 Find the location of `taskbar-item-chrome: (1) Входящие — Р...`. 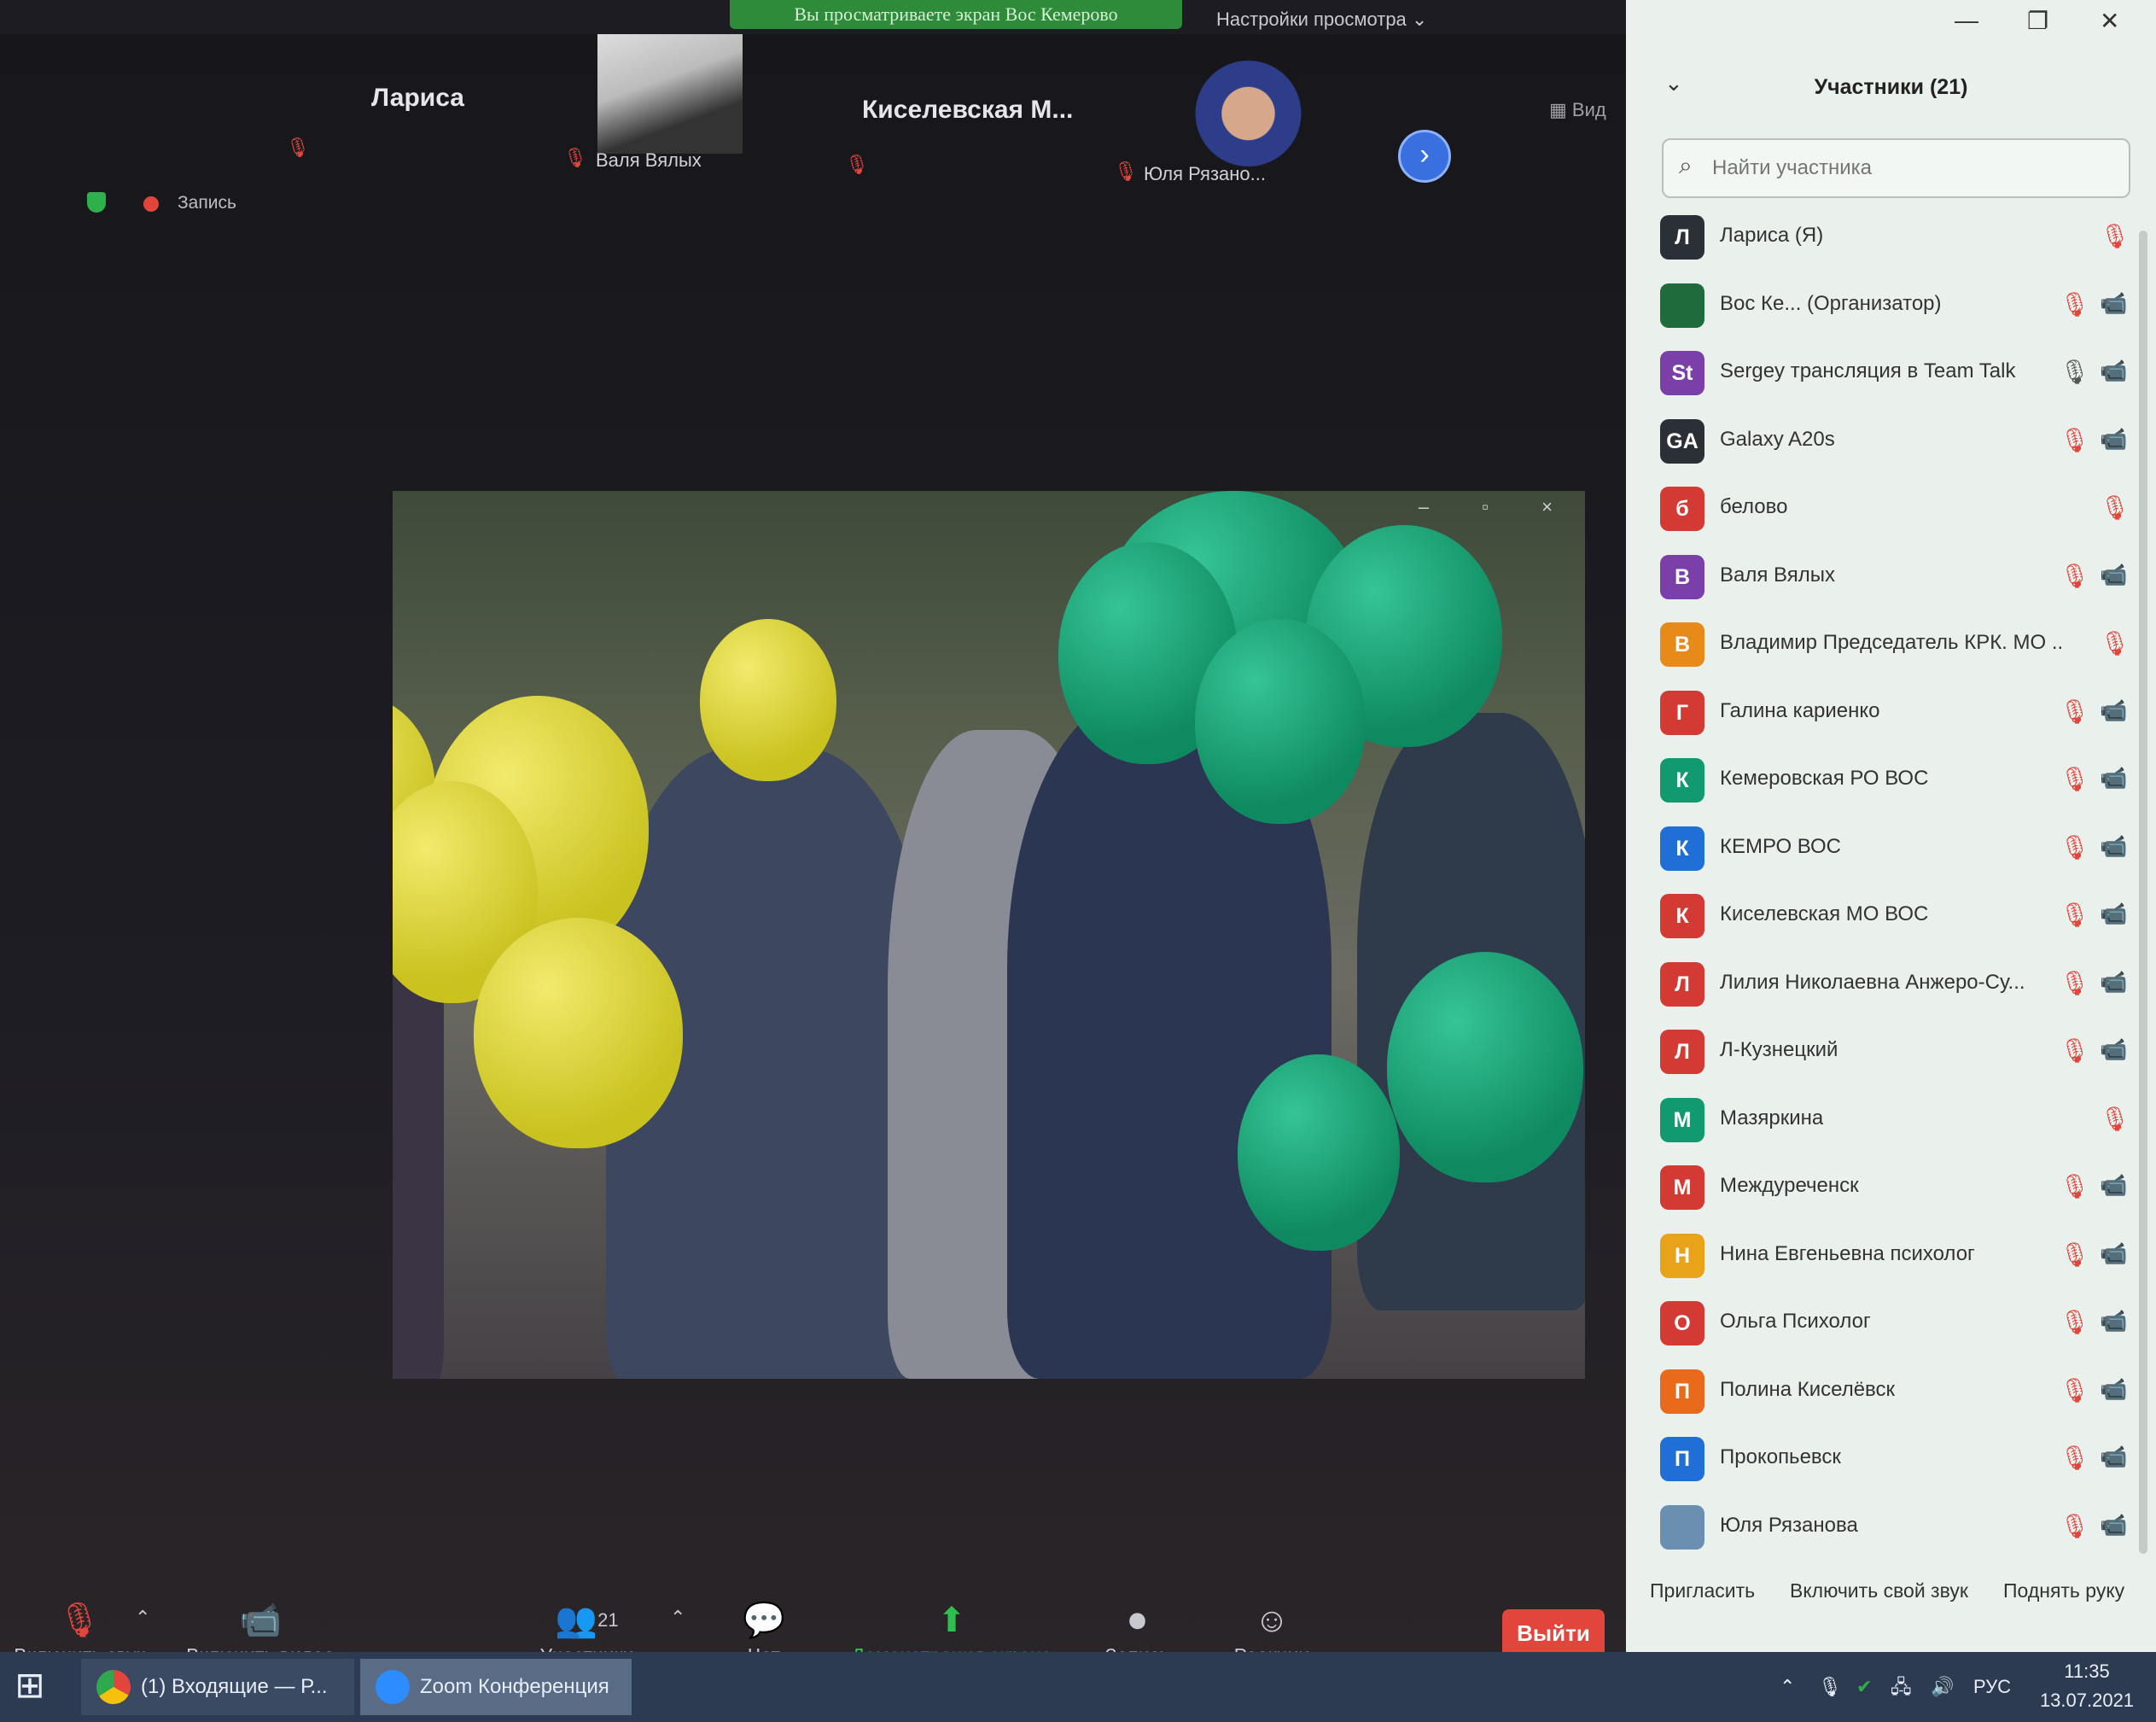

taskbar-item-chrome: (1) Входящие — Р... is located at coordinates (217, 1687).